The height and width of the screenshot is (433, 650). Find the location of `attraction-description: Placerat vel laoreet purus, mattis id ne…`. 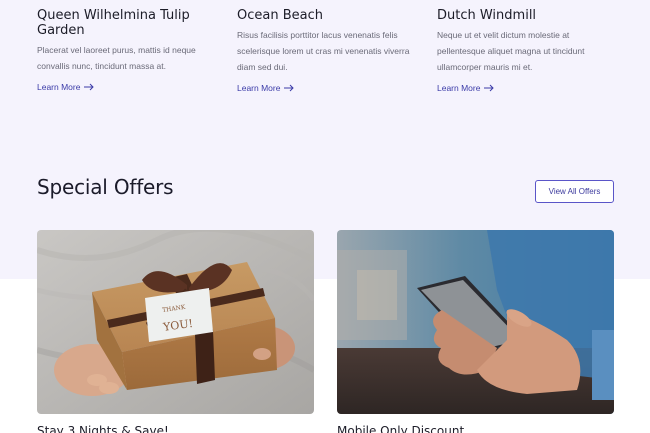

attraction-description: Placerat vel laoreet purus, mattis id ne… is located at coordinates (116, 58).